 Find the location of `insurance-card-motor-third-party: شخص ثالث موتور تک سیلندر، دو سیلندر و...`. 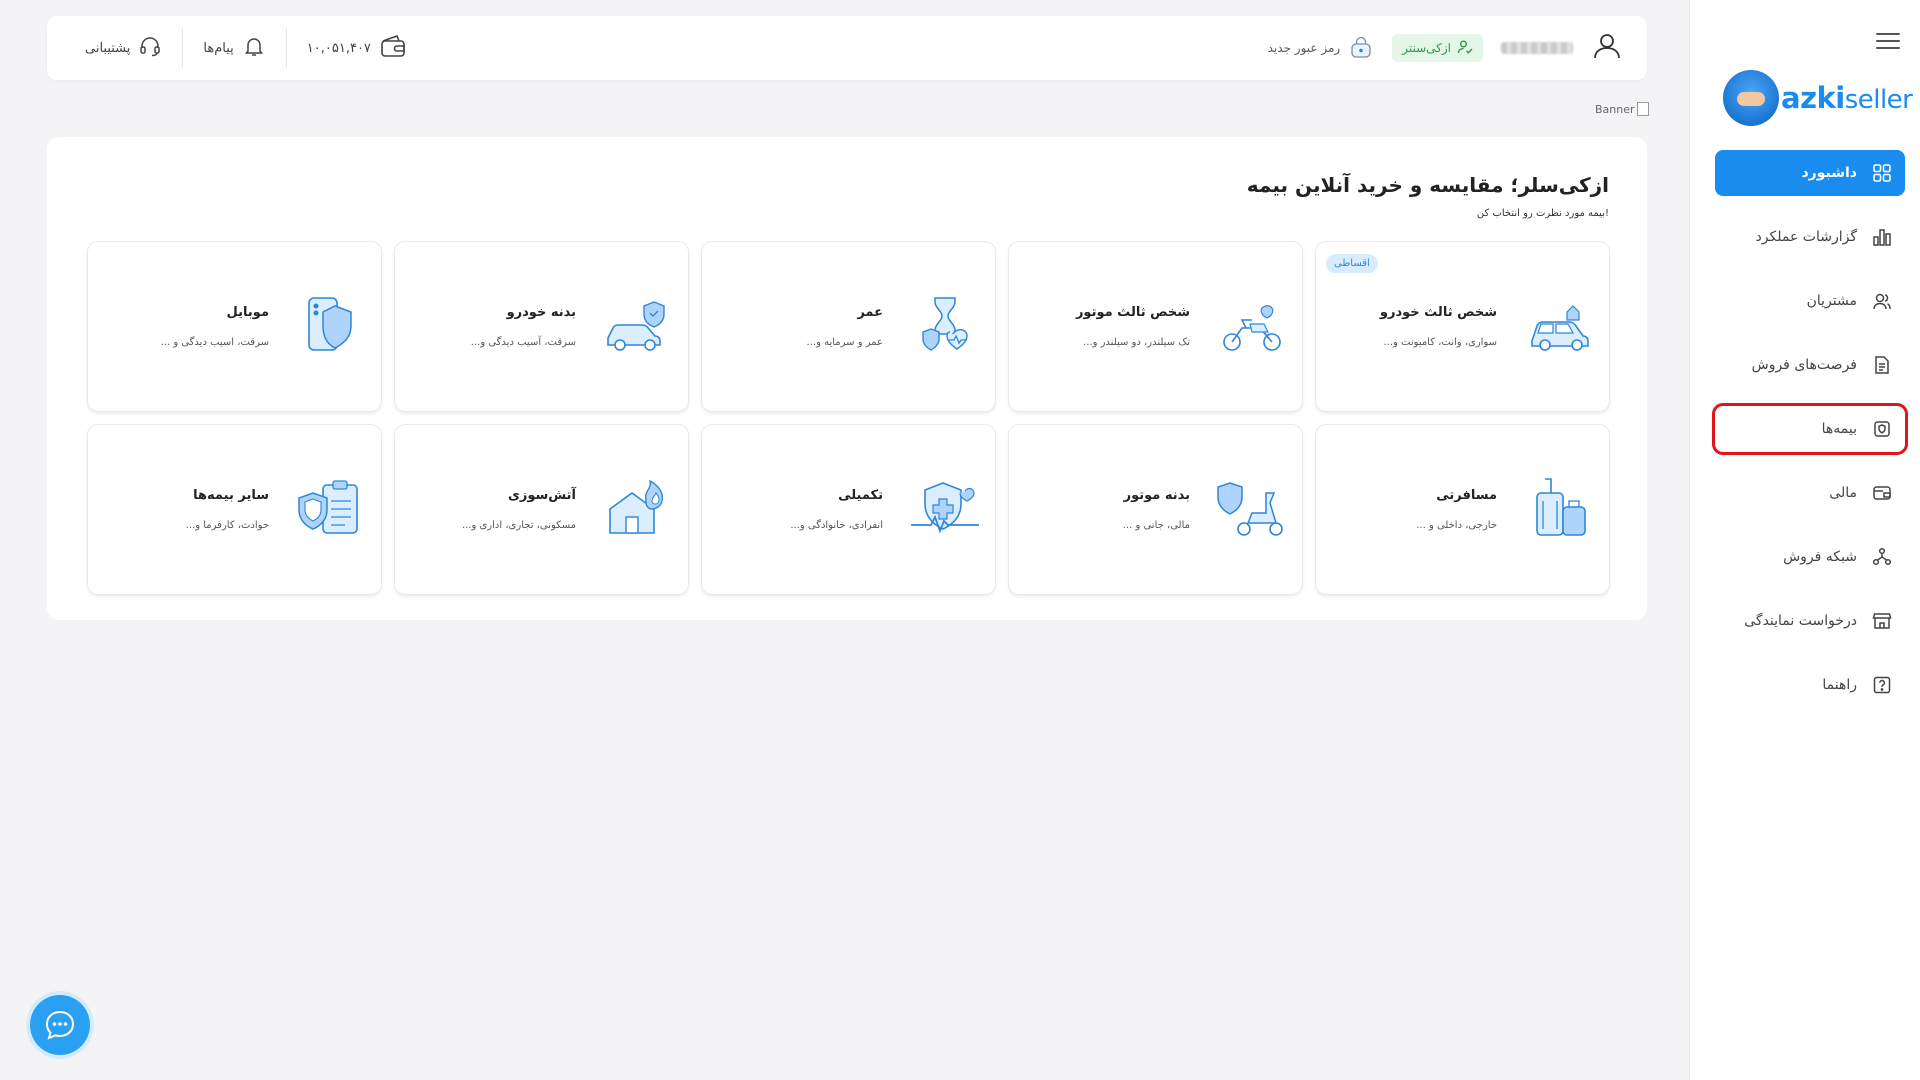

insurance-card-motor-third-party: شخص ثالث موتور تک سیلندر، دو سیلندر و... is located at coordinates (1155, 326).